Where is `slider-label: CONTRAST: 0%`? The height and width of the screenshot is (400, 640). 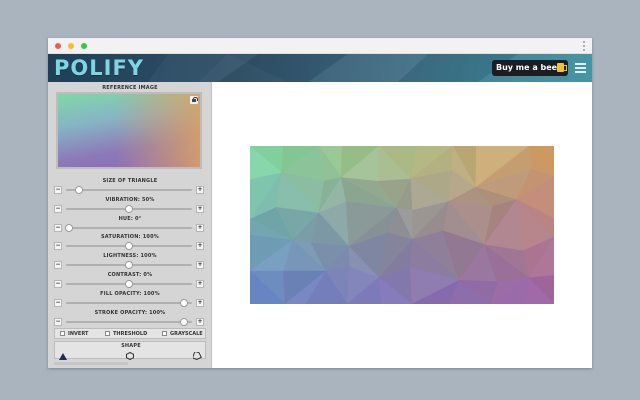
slider-label: CONTRAST: 0% is located at coordinates (130, 275).